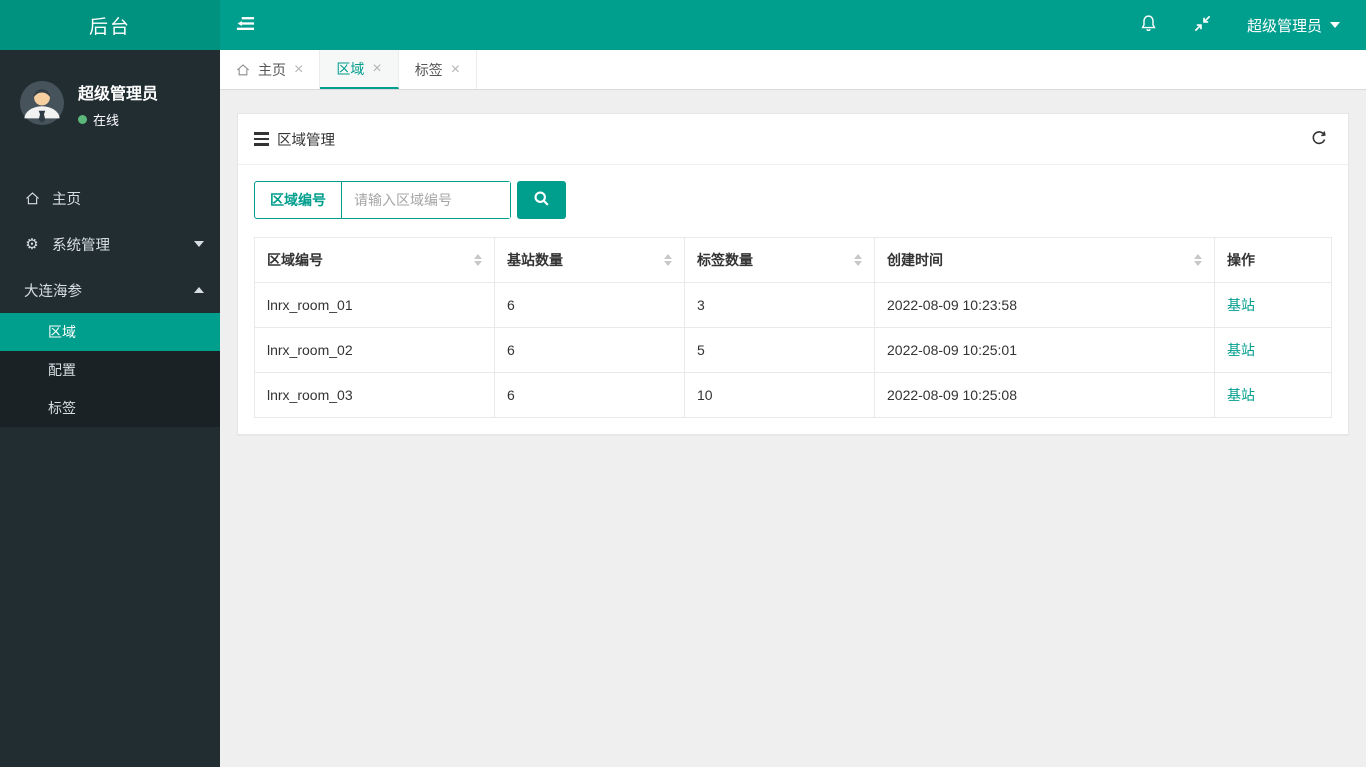  I want to click on cell-area-code: lnrx_room_03, so click(374, 395).